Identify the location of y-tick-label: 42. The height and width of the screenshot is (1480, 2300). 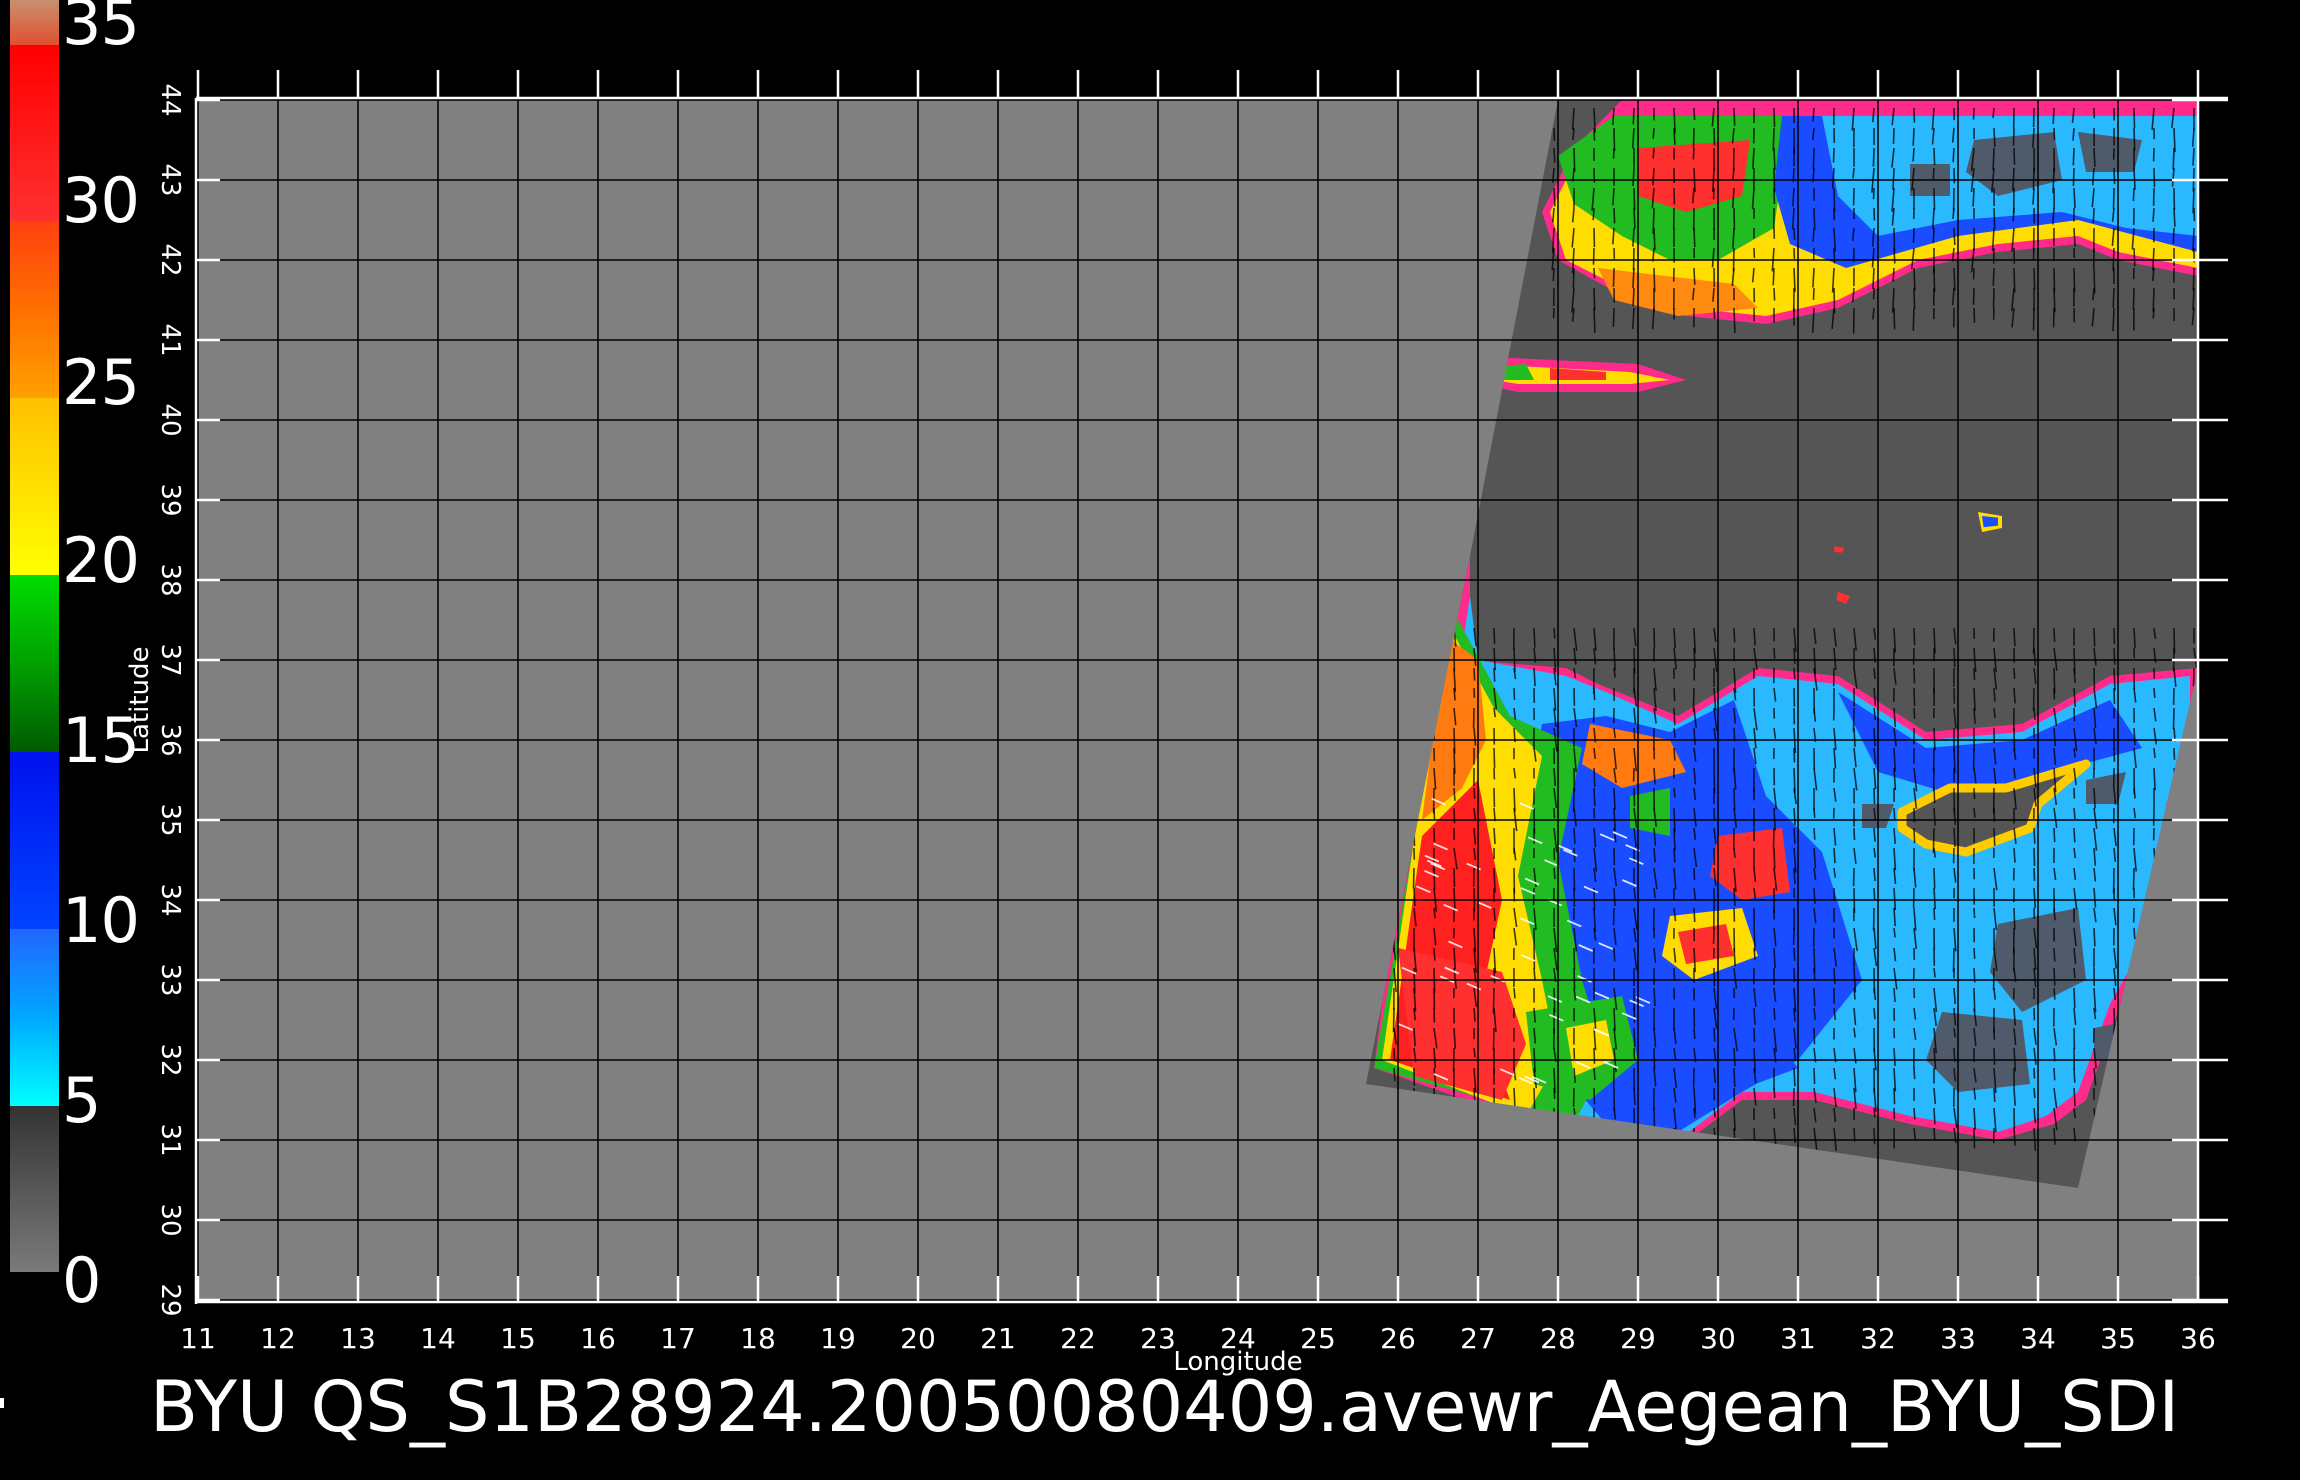
(170, 259).